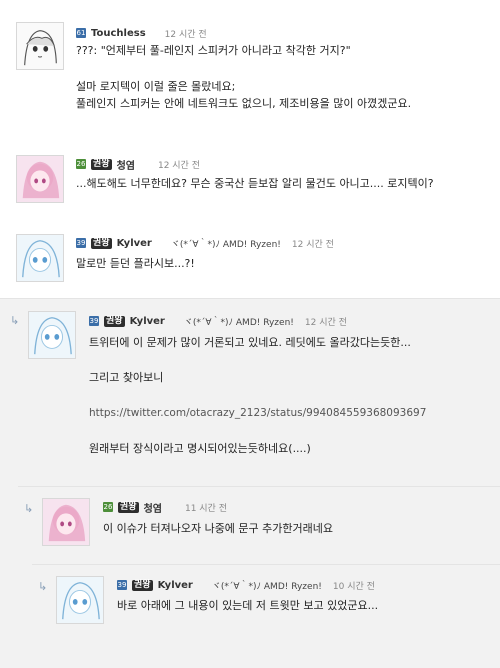 This screenshot has width=500, height=668. What do you see at coordinates (156, 86) in the screenshot?
I see `comment-line: 설마 로지텍이 이럴 줄은 몰랐네요;` at bounding box center [156, 86].